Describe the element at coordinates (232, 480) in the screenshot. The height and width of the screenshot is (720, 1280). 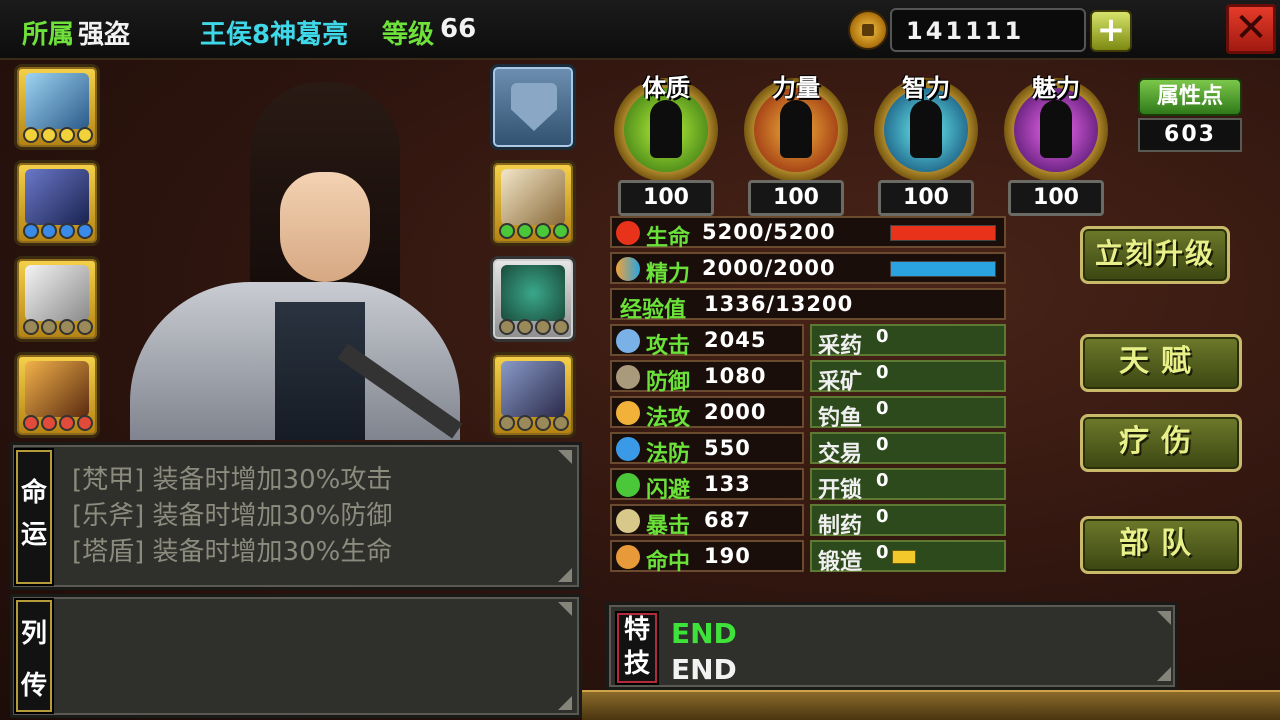
I see `fate-line: [梵甲] 装备时增加30%攻击` at that location.